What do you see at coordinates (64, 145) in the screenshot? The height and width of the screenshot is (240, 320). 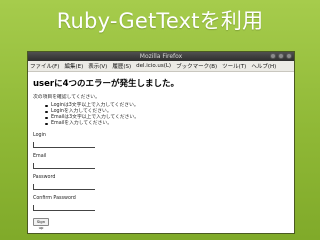 I see `login-field` at bounding box center [64, 145].